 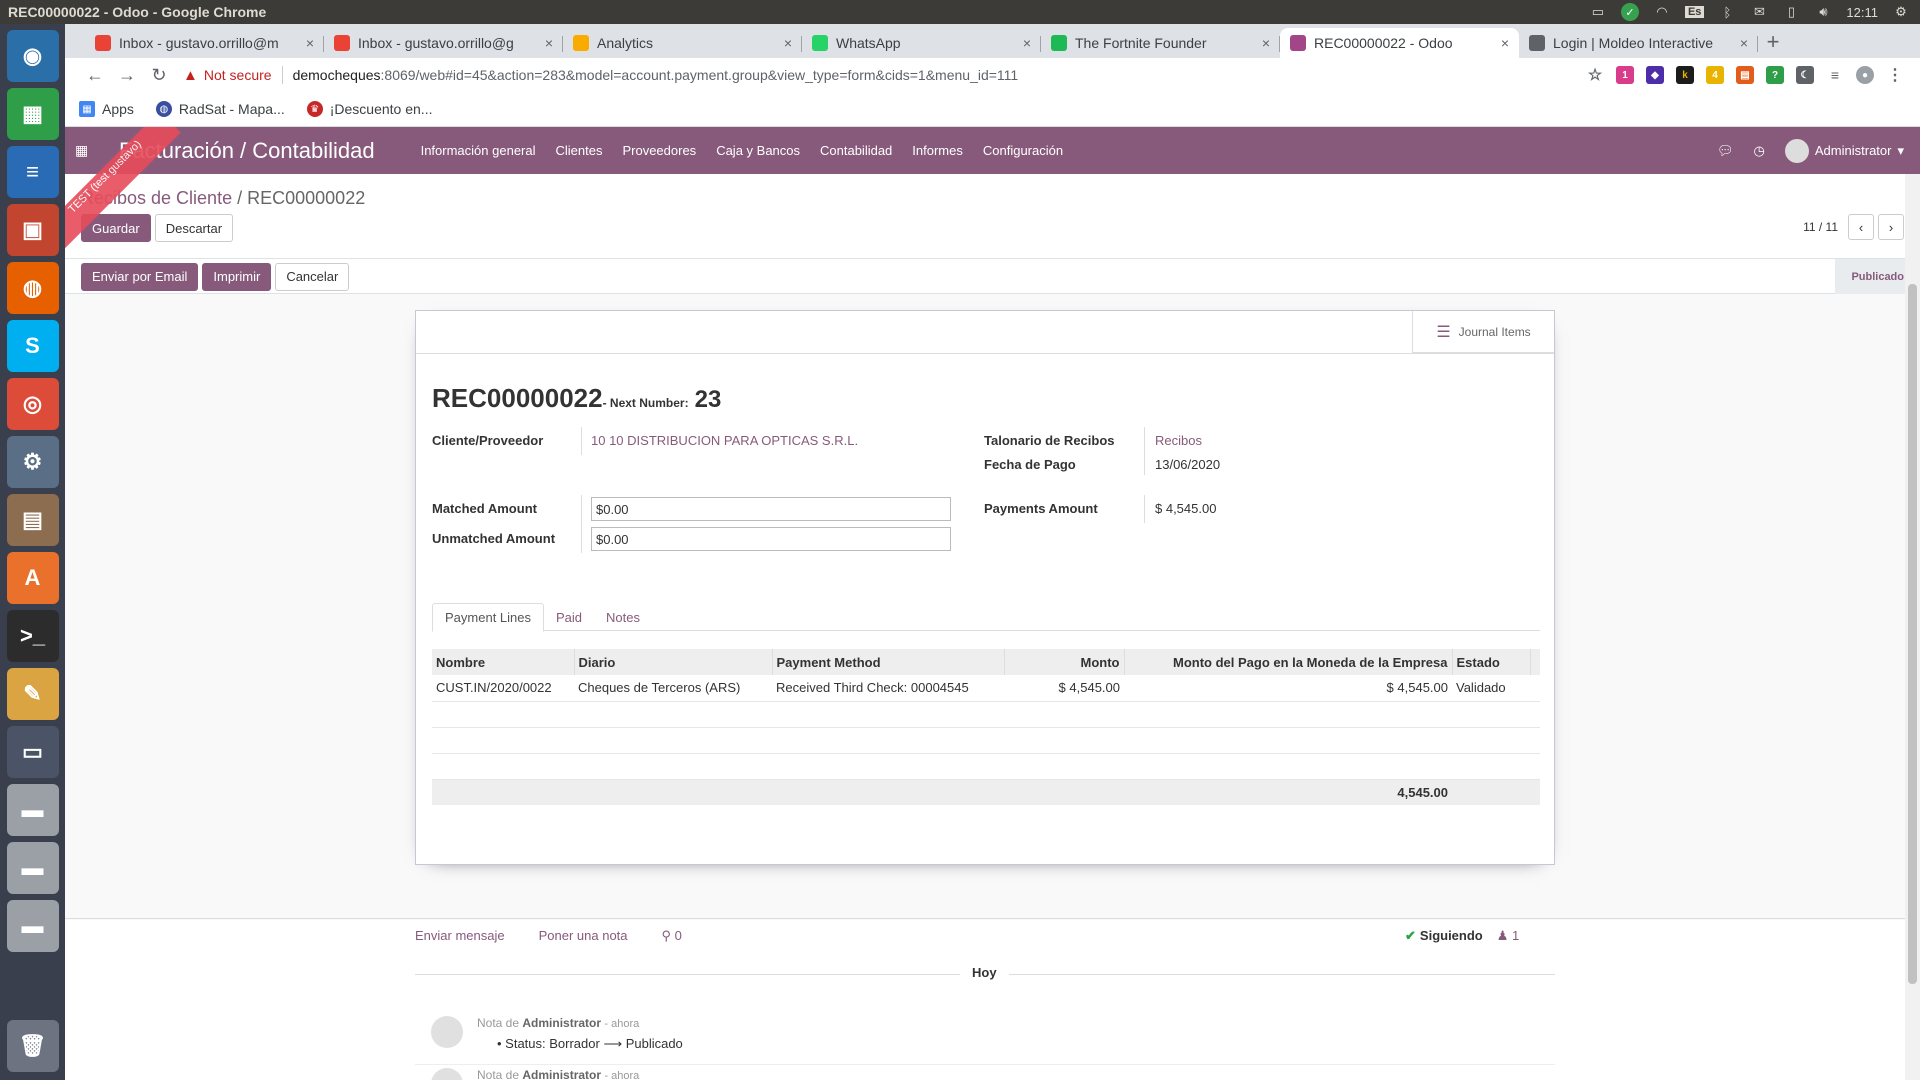 What do you see at coordinates (1178, 440) in the screenshot?
I see `receiptbook-link: Recibos` at bounding box center [1178, 440].